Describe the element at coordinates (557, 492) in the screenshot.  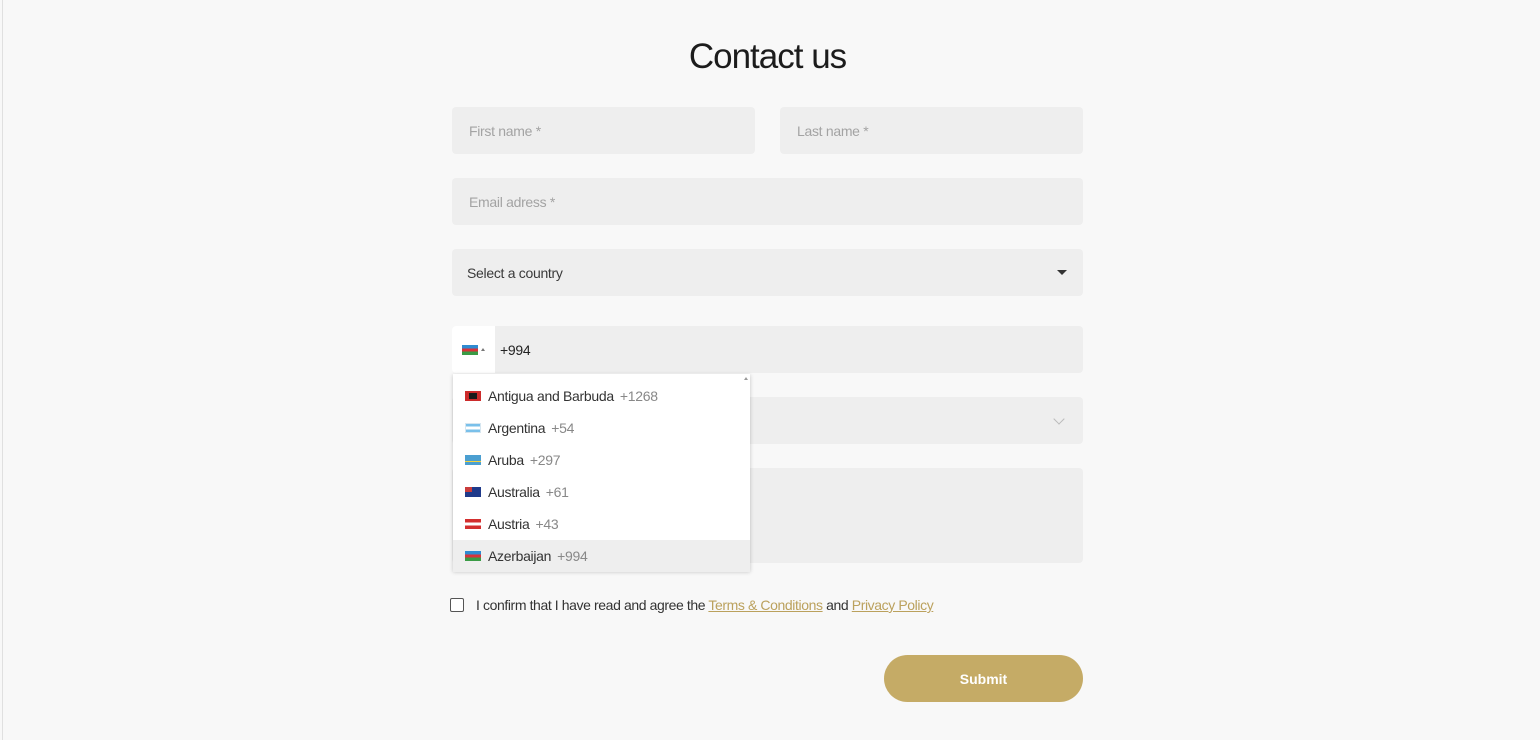
I see `country-option-code: +61` at that location.